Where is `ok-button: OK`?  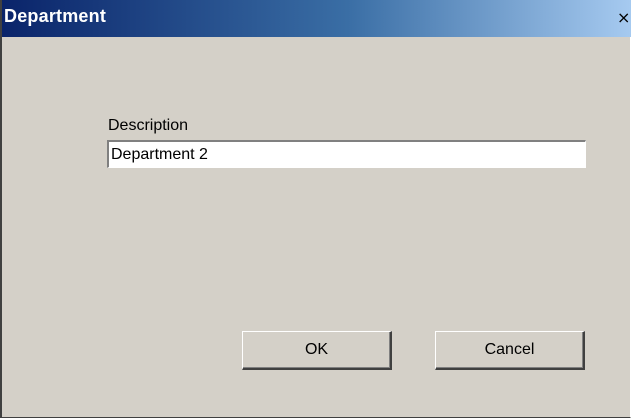
ok-button: OK is located at coordinates (317, 350).